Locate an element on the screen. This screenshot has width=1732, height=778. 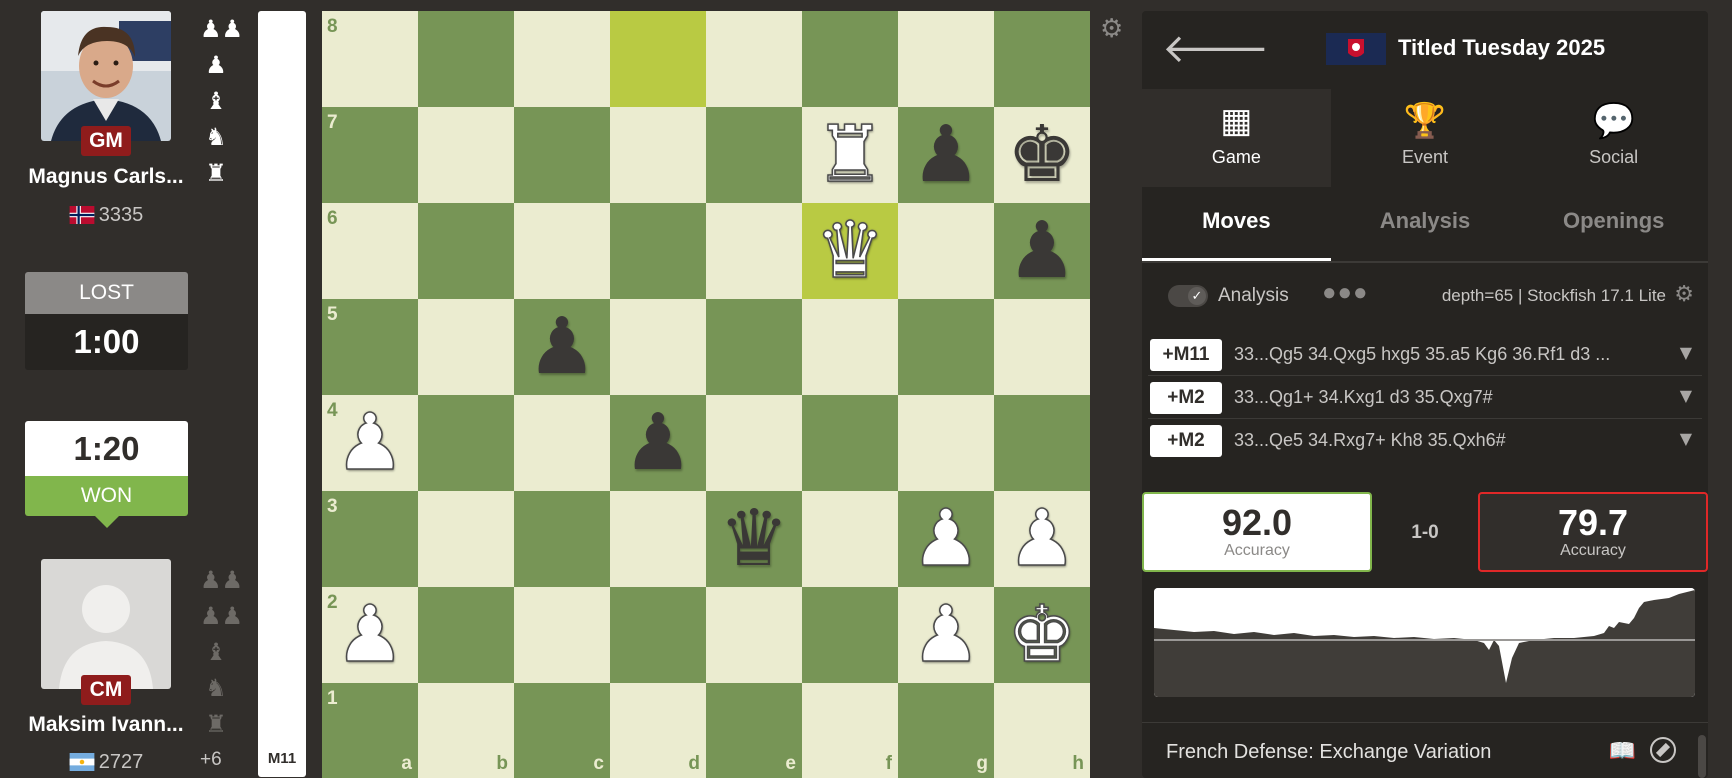
square-b7 is located at coordinates (466, 155).